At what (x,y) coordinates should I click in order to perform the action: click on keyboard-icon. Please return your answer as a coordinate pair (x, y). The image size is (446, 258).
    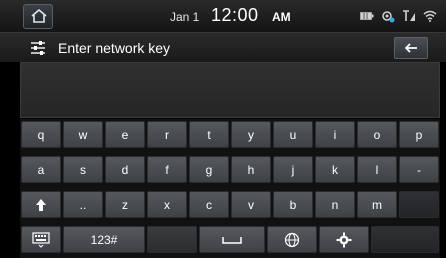
    Looking at the image, I should click on (41, 239).